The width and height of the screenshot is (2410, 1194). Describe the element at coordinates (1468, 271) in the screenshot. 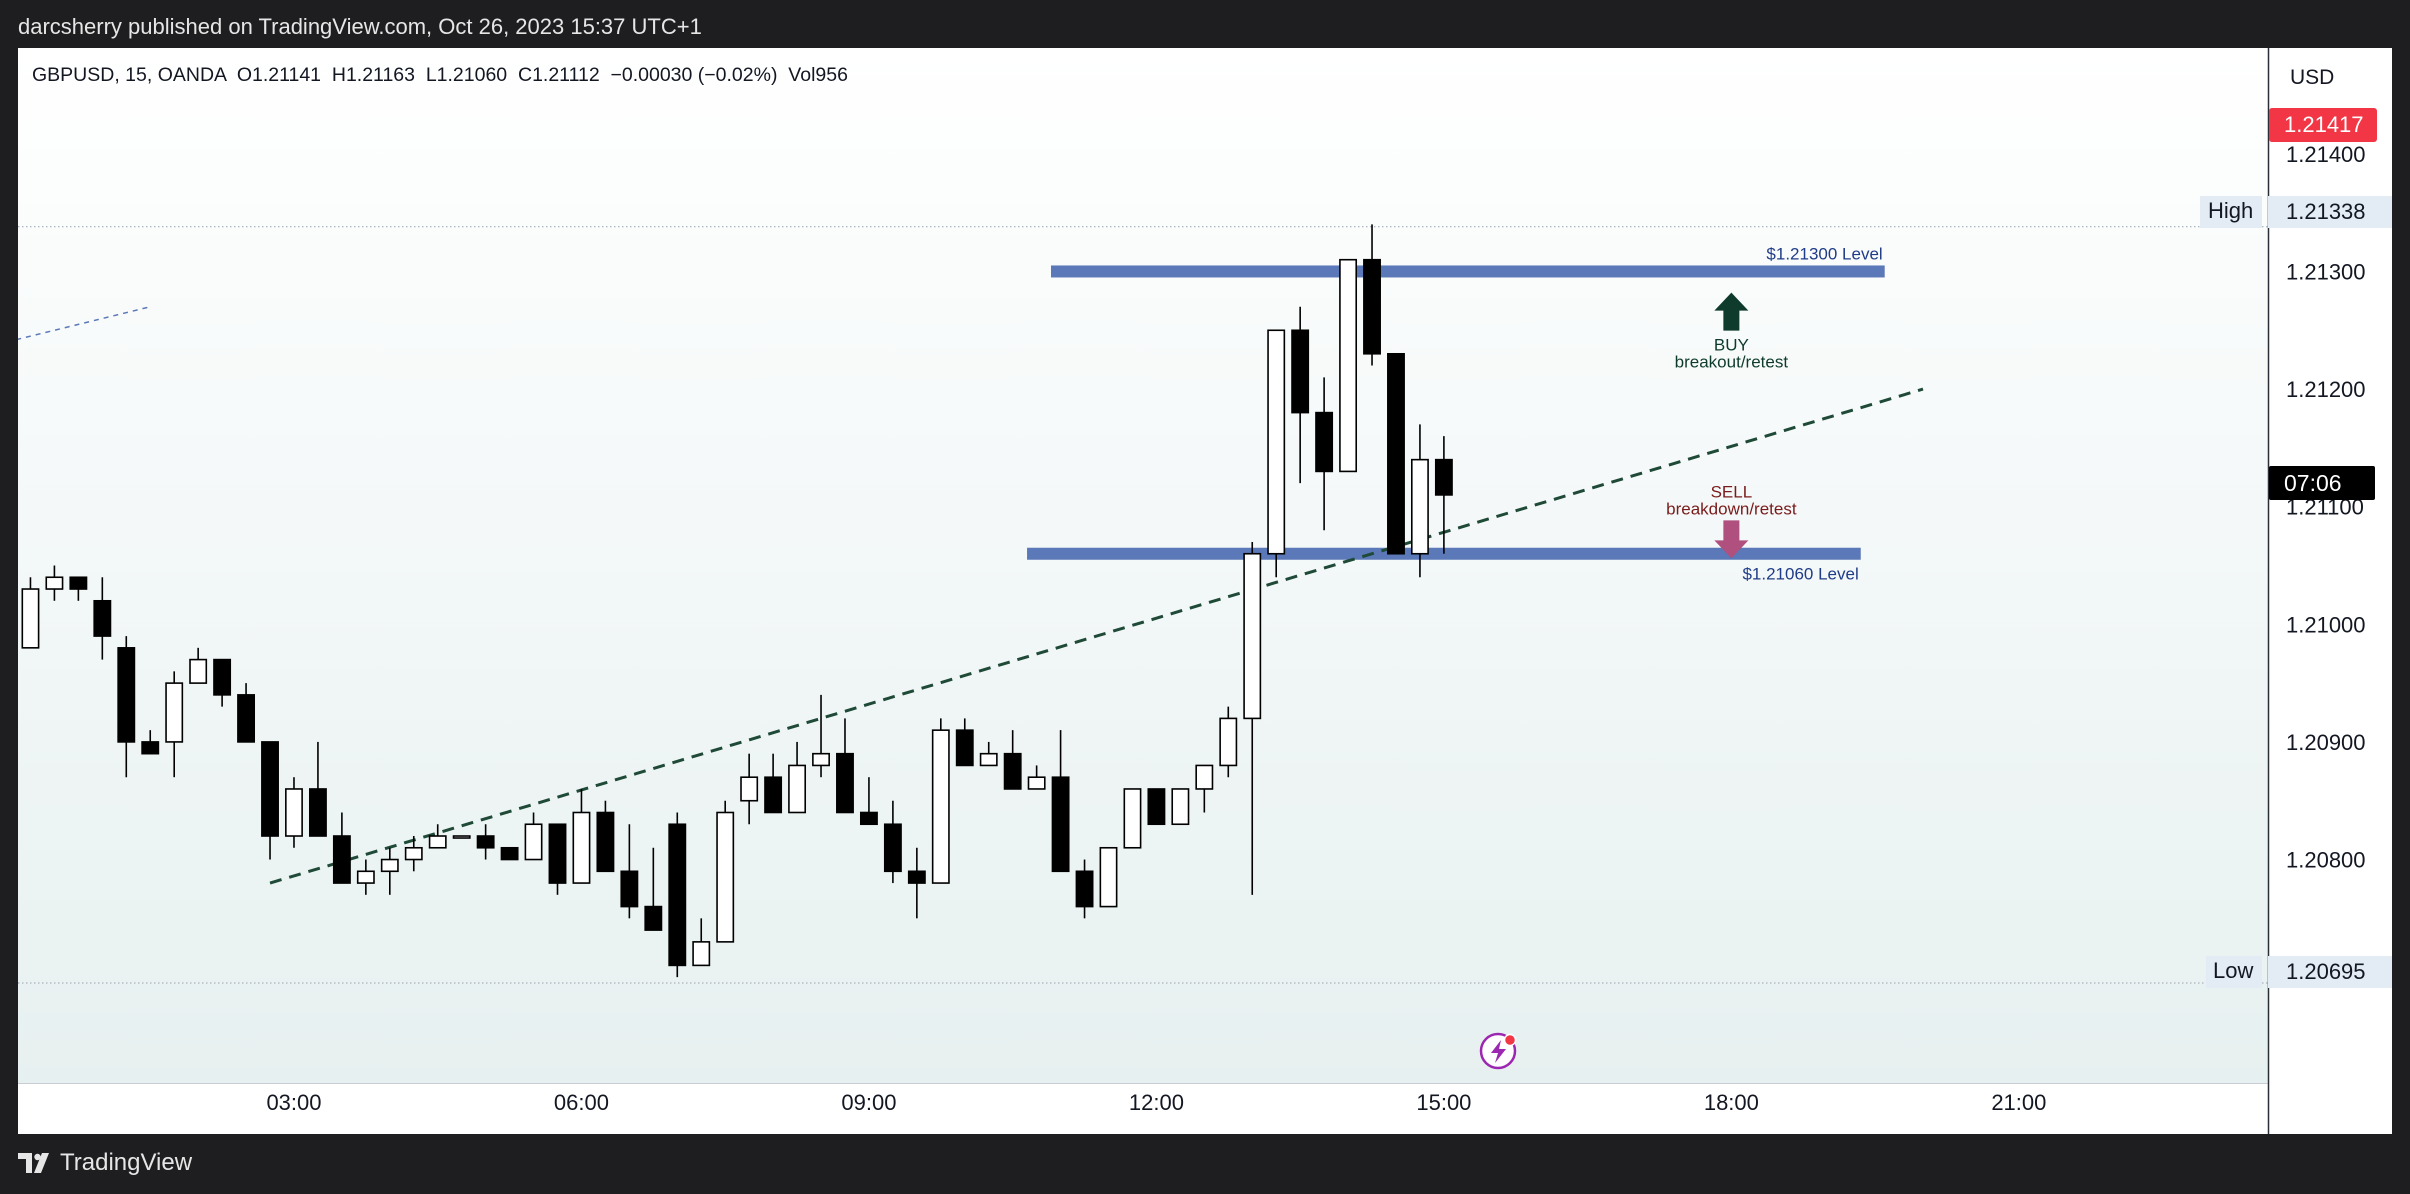

I see `price-level-band` at that location.